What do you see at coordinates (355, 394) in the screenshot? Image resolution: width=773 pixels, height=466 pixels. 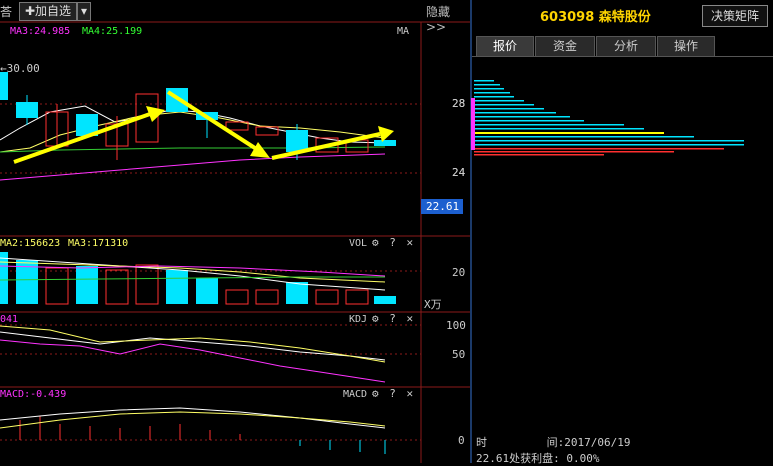 I see `macd-indicator-name: MACD` at bounding box center [355, 394].